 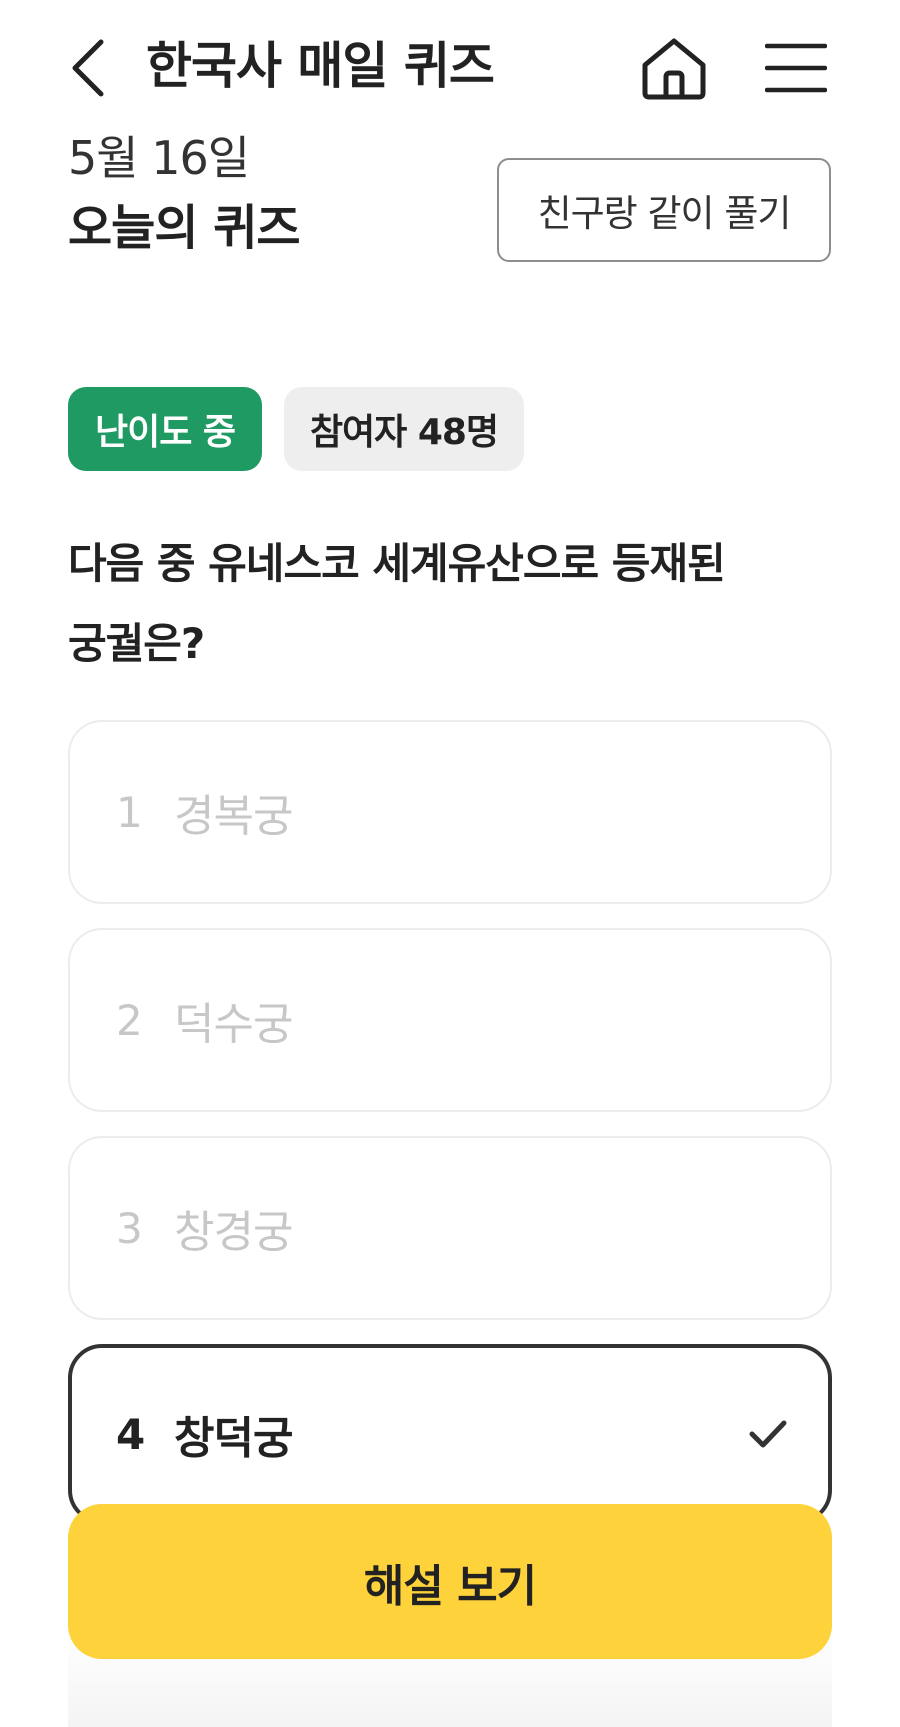 What do you see at coordinates (397, 563) in the screenshot?
I see `question-line-1: 다음 중 유네스코 세계유산으로 등재된` at bounding box center [397, 563].